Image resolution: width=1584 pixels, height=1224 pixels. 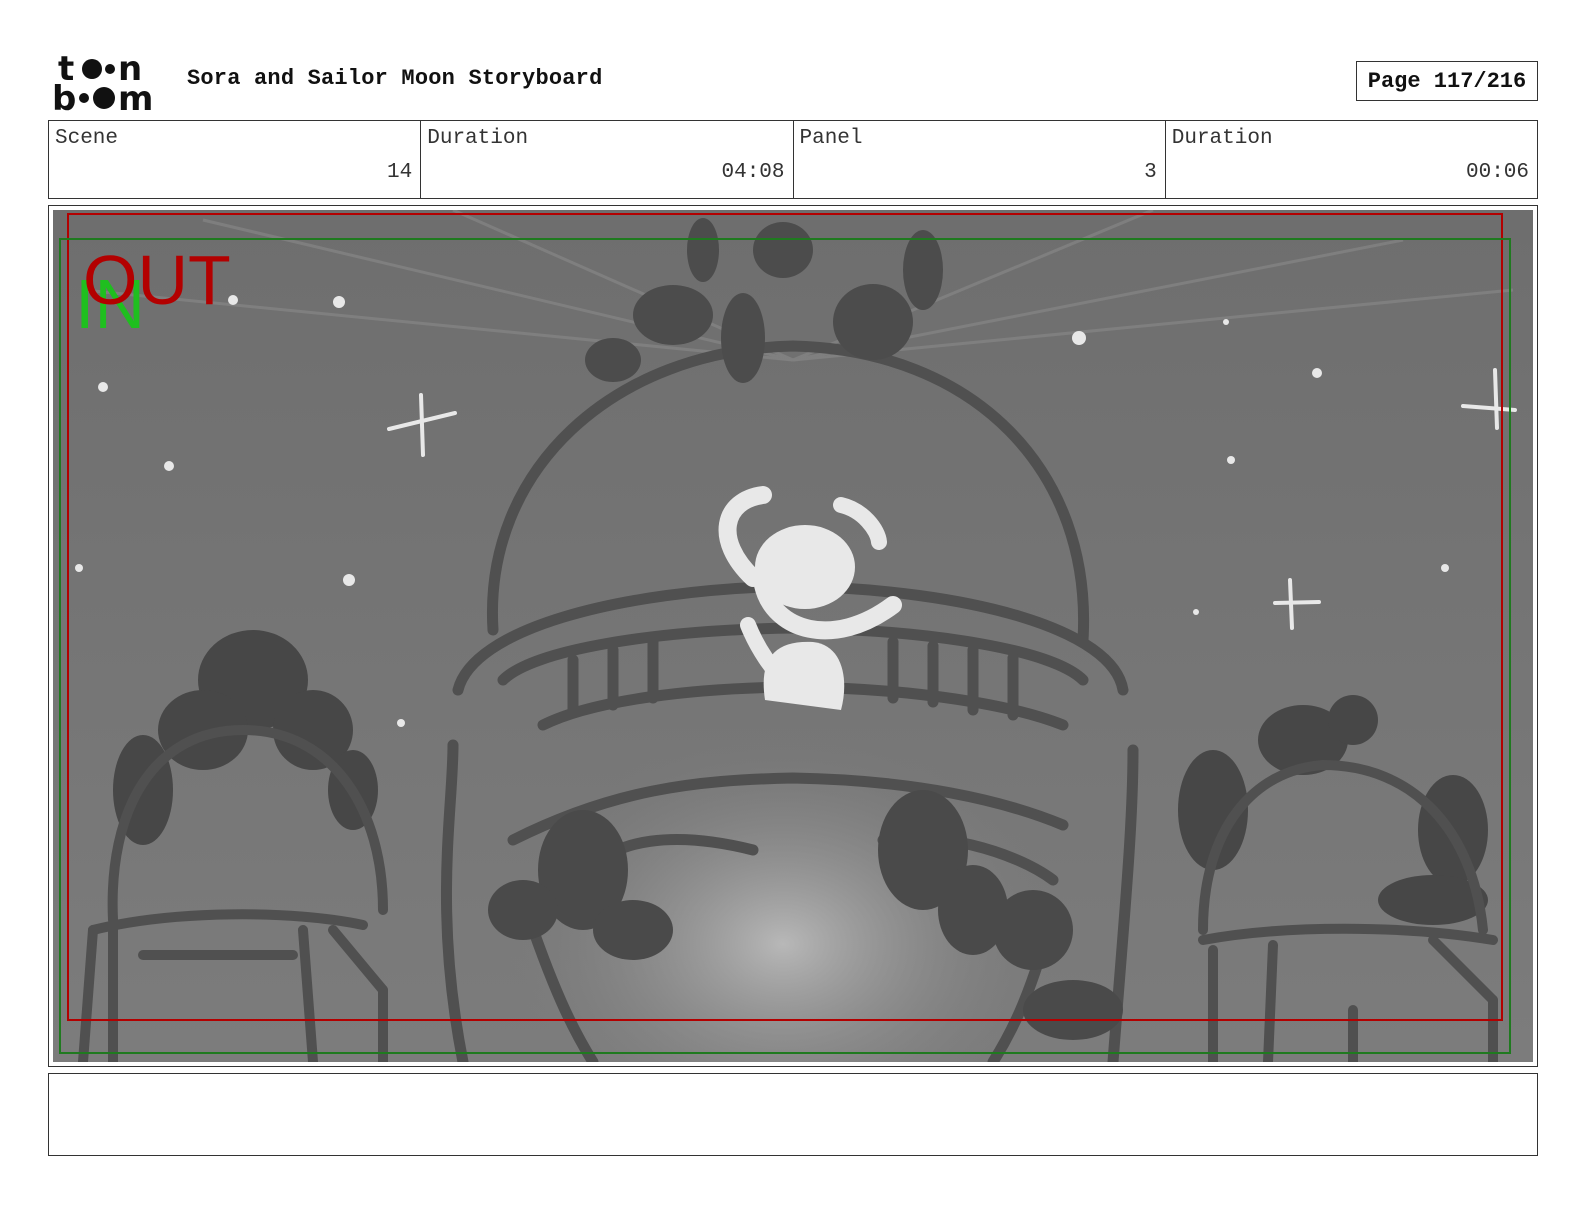 I want to click on panel-cell: Panel 3, so click(x=980, y=159).